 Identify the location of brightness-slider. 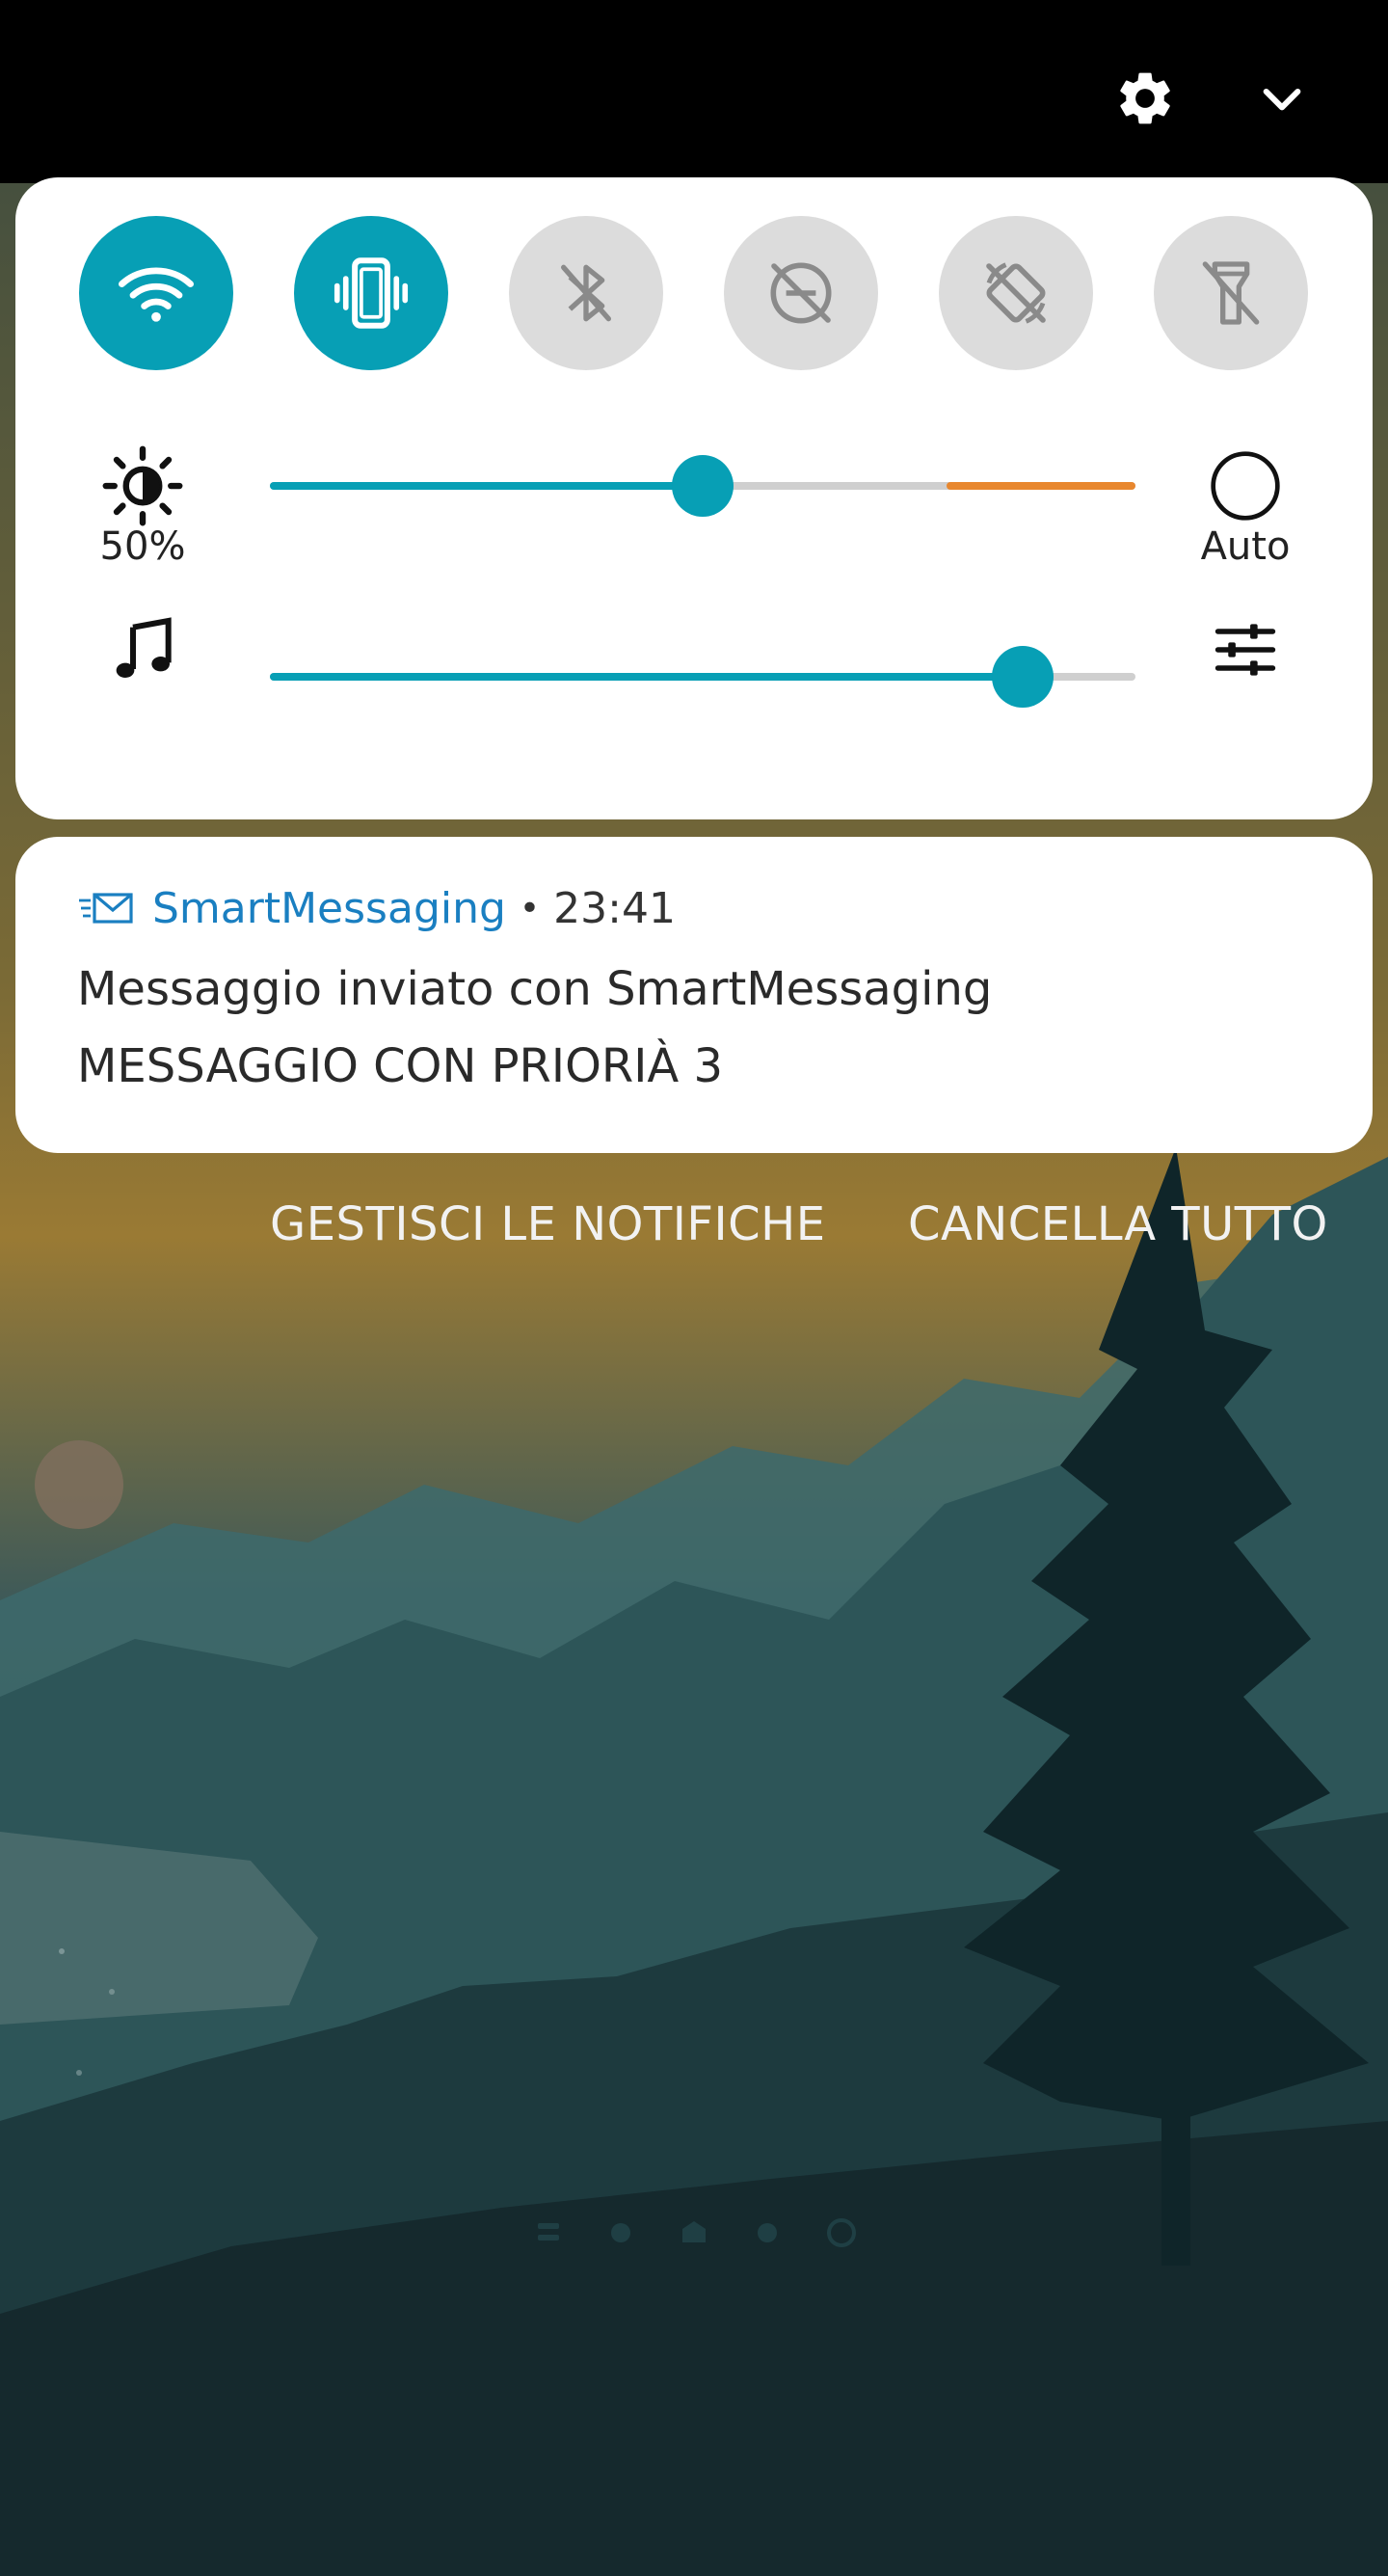
(702, 486).